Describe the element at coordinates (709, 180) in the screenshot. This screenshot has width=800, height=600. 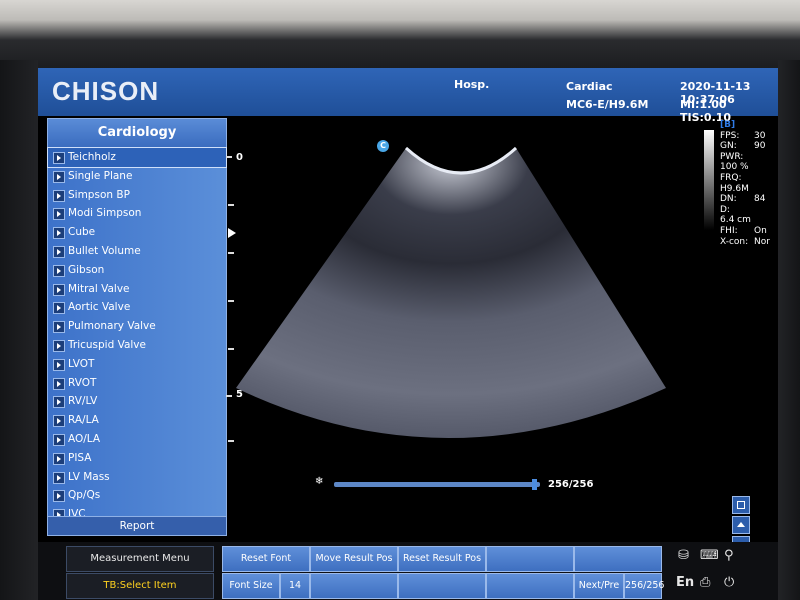
I see `grayscale-bar` at that location.